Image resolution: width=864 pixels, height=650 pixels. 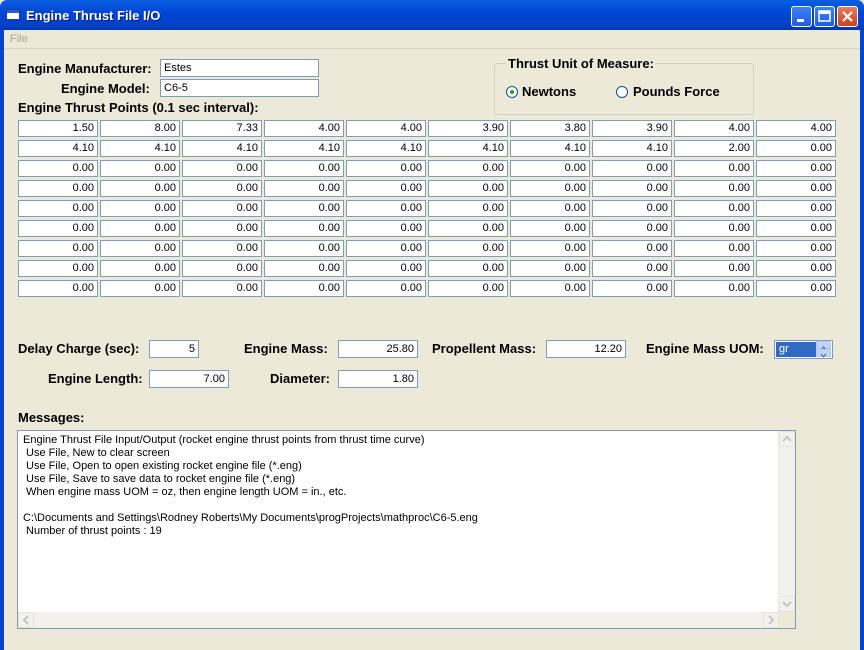 I want to click on mass-uom-select: gr, so click(x=803, y=349).